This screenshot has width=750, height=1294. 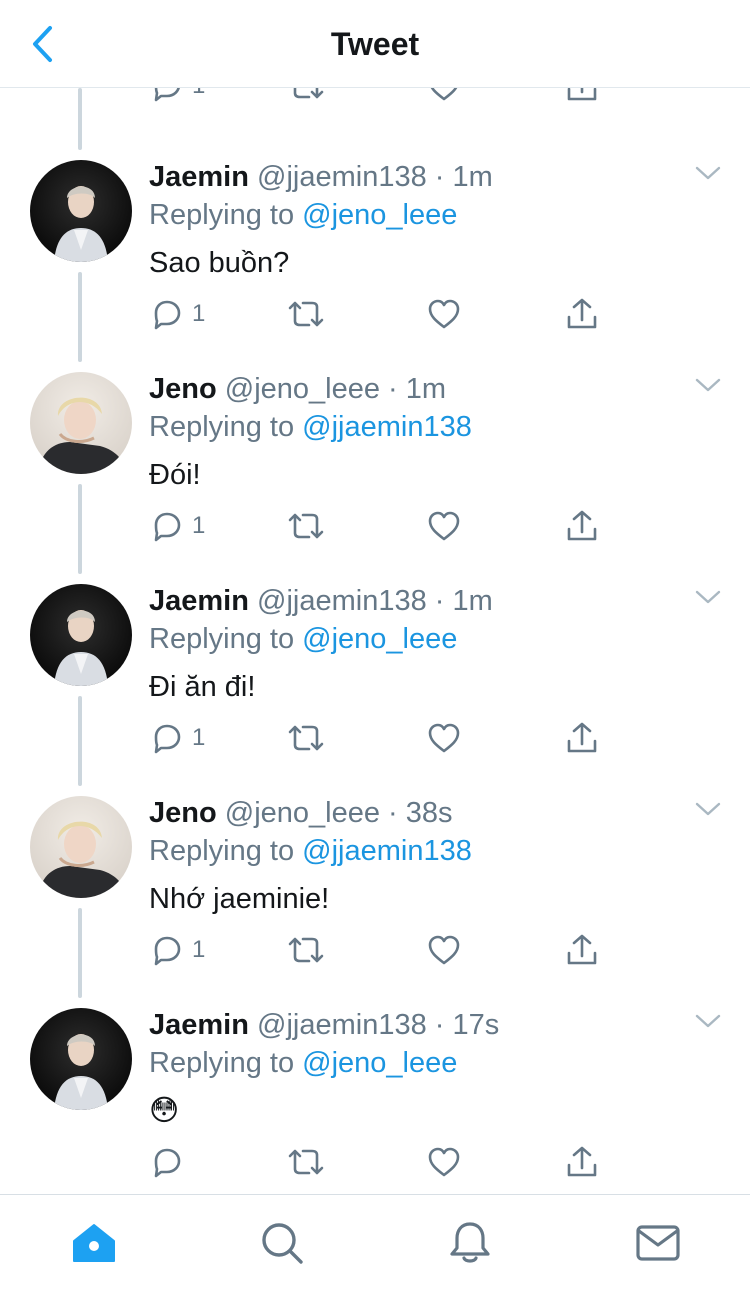 What do you see at coordinates (175, 475) in the screenshot?
I see `tweet-text: Đói!` at bounding box center [175, 475].